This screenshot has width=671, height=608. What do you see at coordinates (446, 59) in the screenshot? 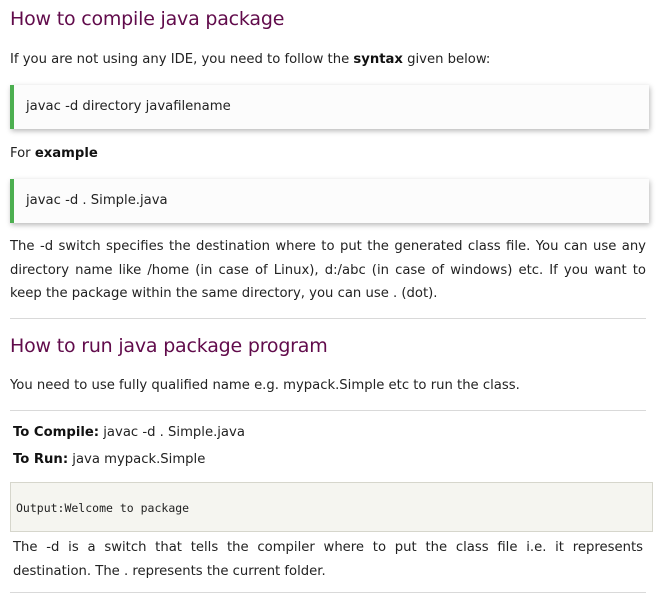
I see `compile-intro-text-end: given below:` at bounding box center [446, 59].